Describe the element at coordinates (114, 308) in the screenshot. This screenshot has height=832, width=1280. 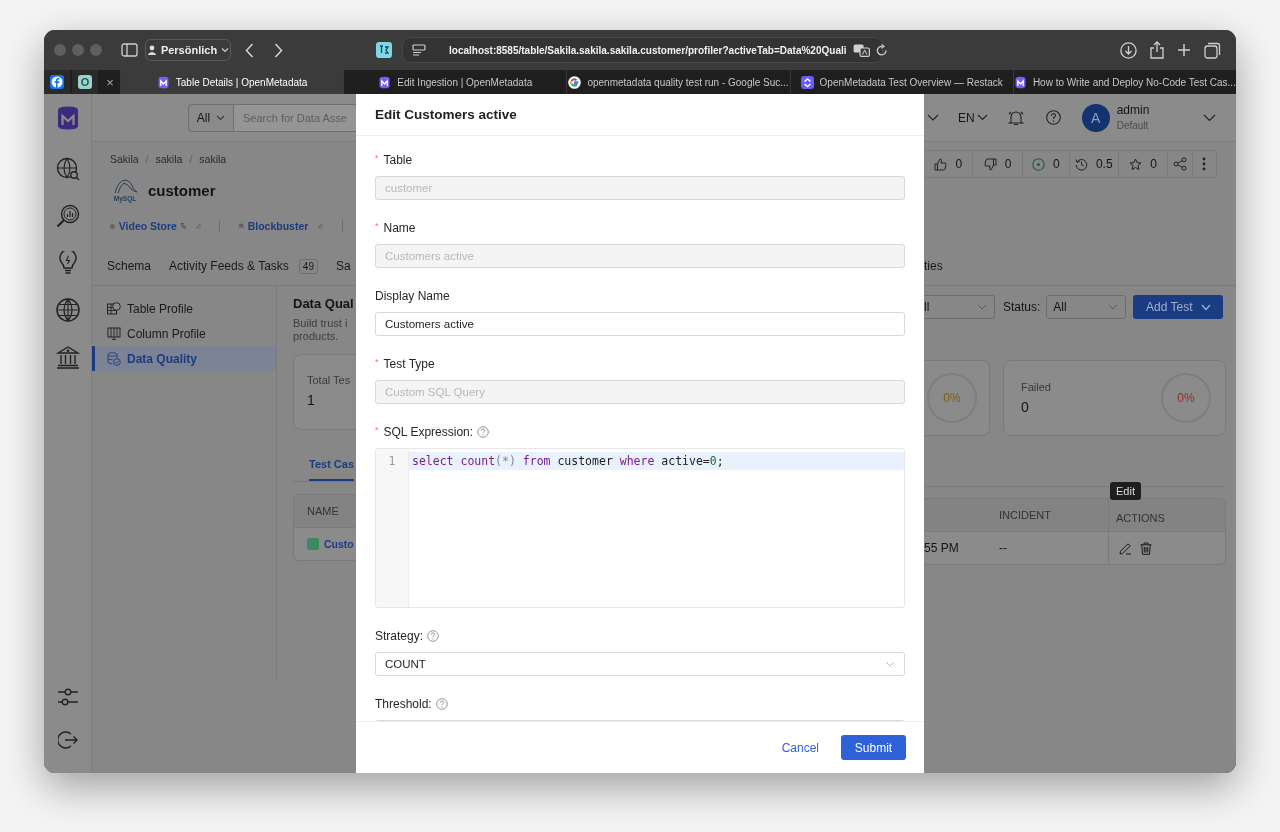
I see `table-icon` at that location.